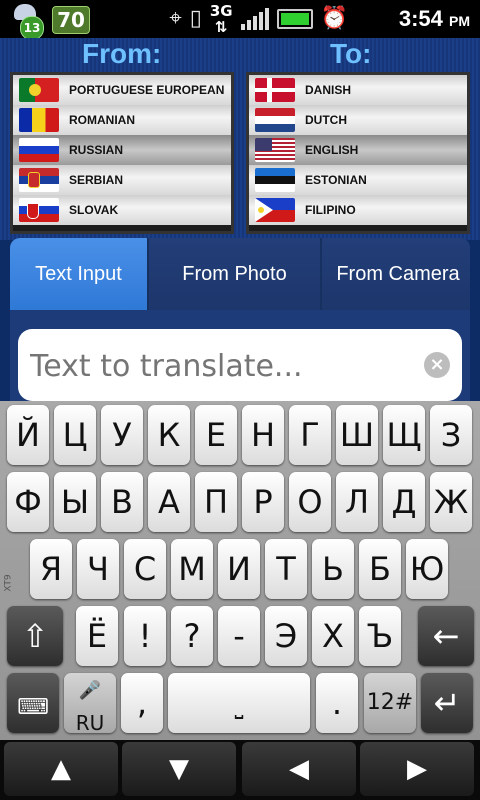 The height and width of the screenshot is (800, 480). Describe the element at coordinates (275, 180) in the screenshot. I see `estonia-flag-icon` at that location.